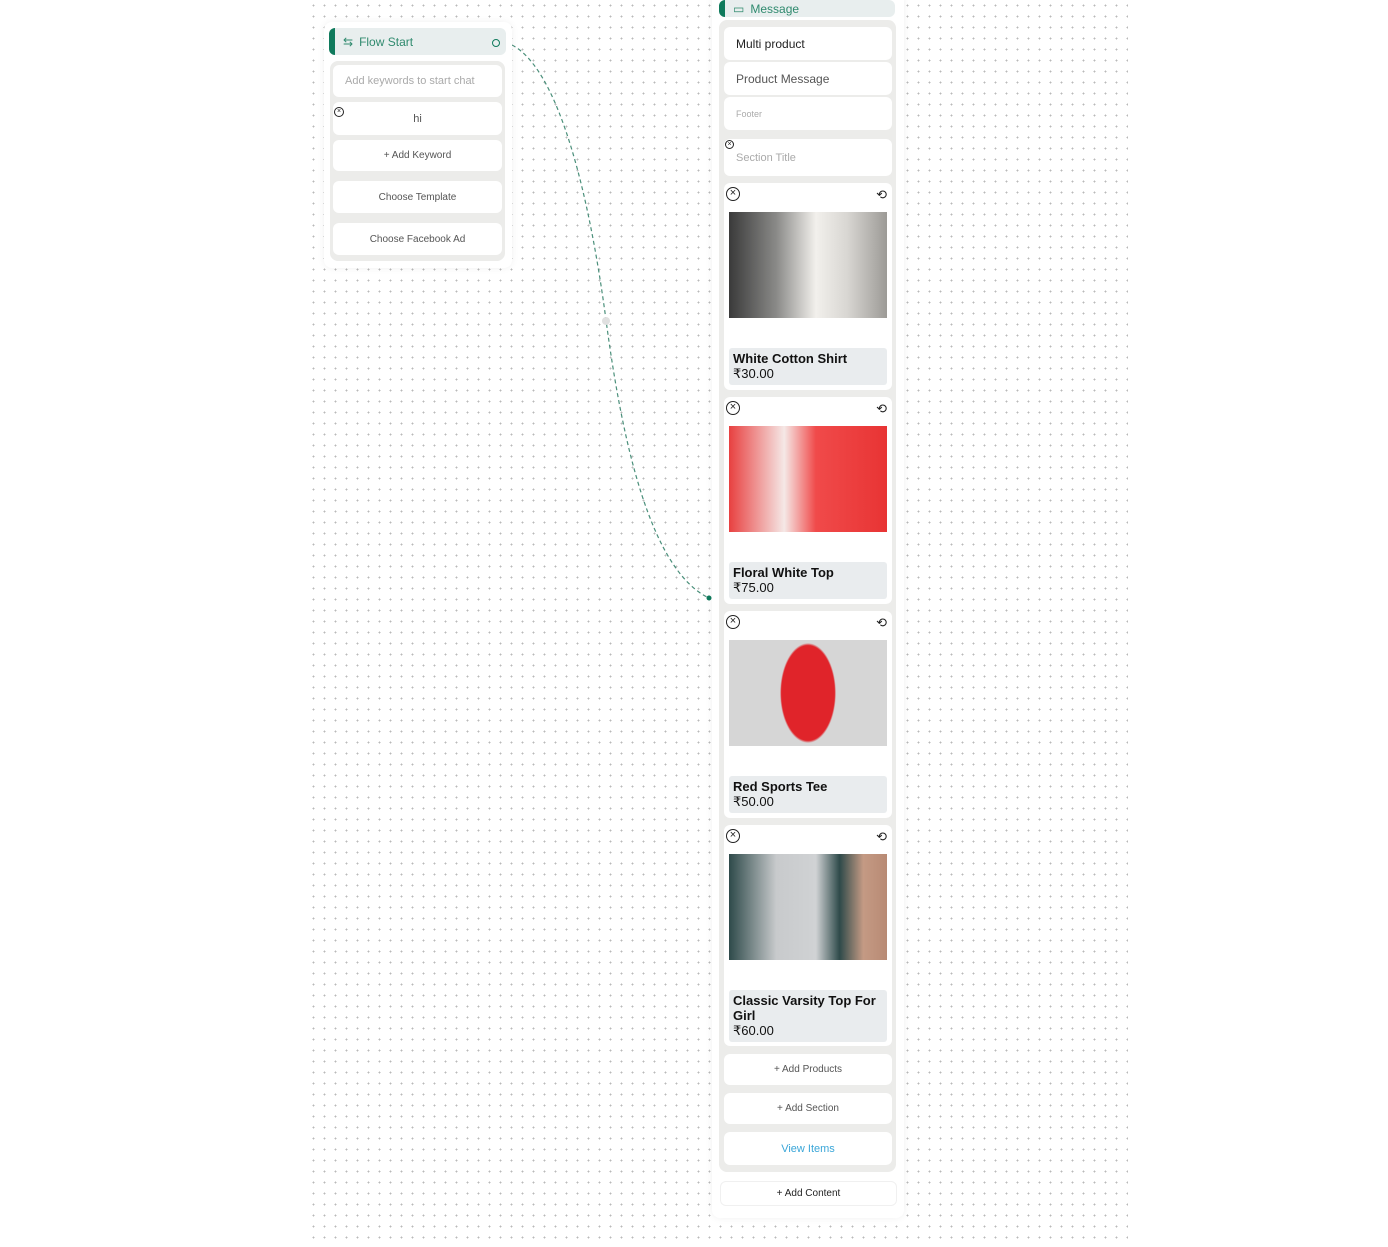 The width and height of the screenshot is (1388, 1247). What do you see at coordinates (606, 321) in the screenshot?
I see `edge-delete-button` at bounding box center [606, 321].